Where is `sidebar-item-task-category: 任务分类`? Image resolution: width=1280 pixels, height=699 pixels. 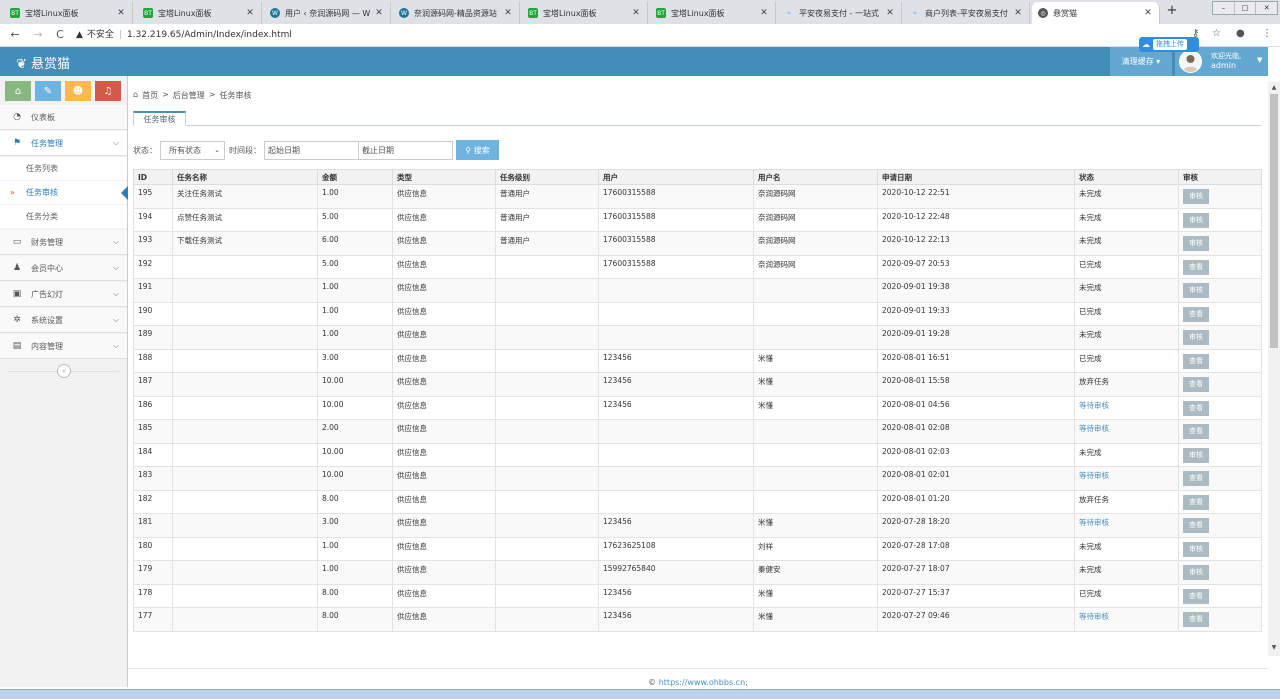 sidebar-item-task-category: 任务分类 is located at coordinates (63, 217).